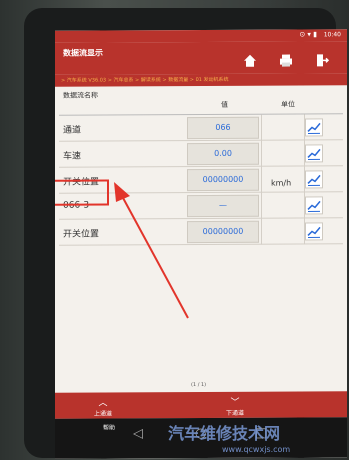 The width and height of the screenshot is (349, 460). I want to click on watermark-url: www.qcwxjs.com, so click(256, 449).